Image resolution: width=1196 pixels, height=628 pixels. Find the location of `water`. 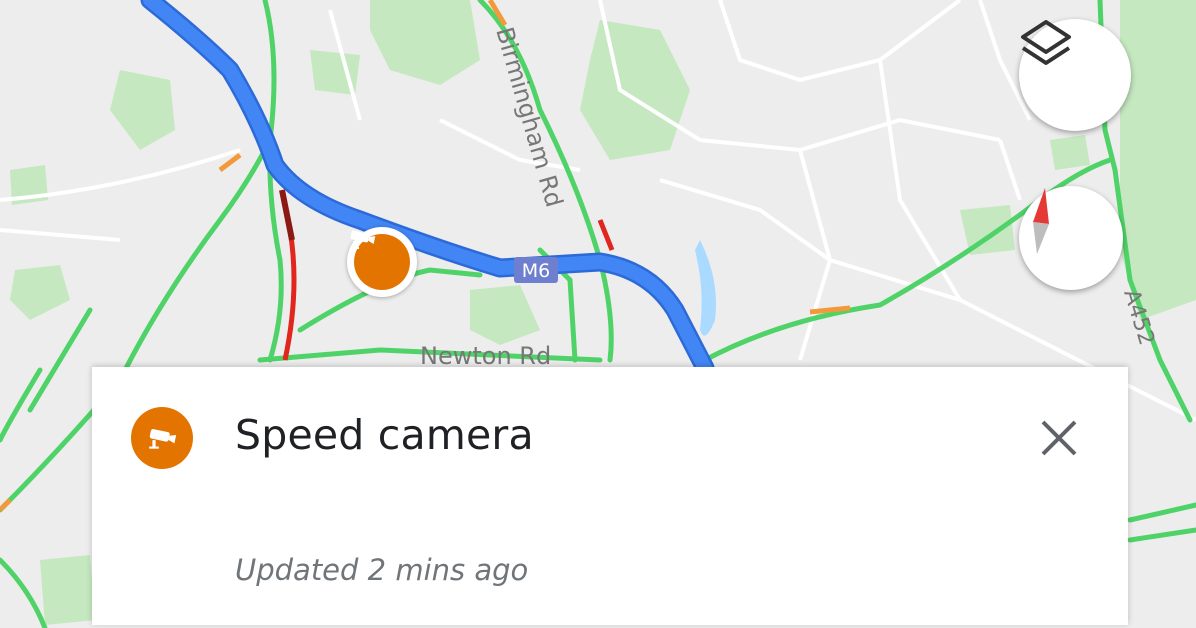

water is located at coordinates (705, 288).